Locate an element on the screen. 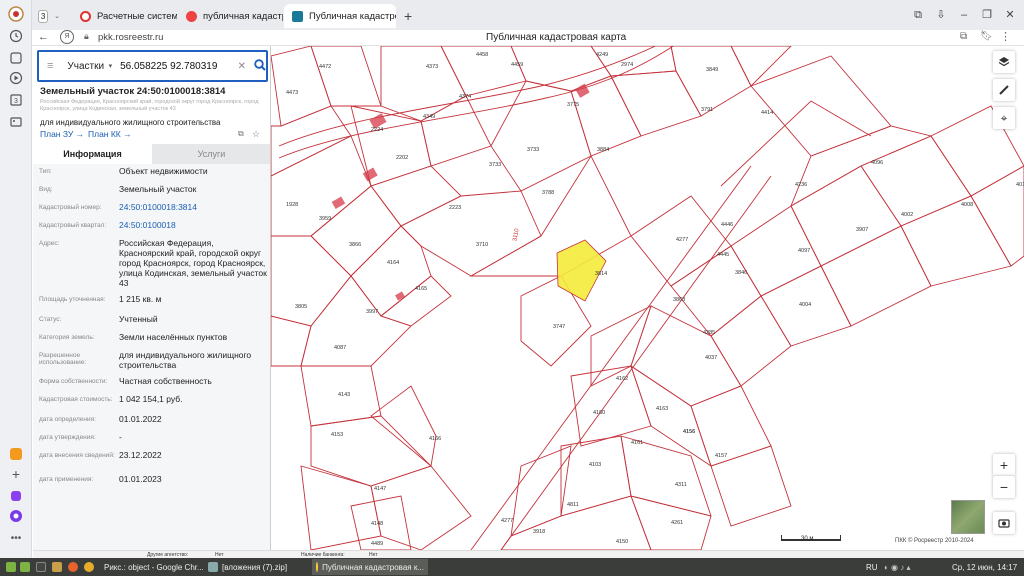 This screenshot has width=1024, height=576. copy-icon: ⧉ is located at coordinates (241, 134).